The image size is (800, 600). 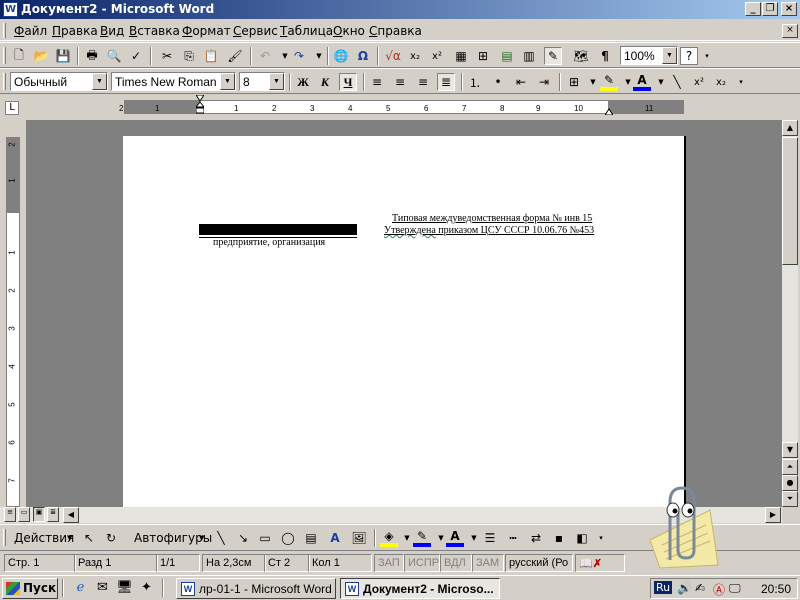 I want to click on tables-borders-icon: ▦, so click(x=461, y=56).